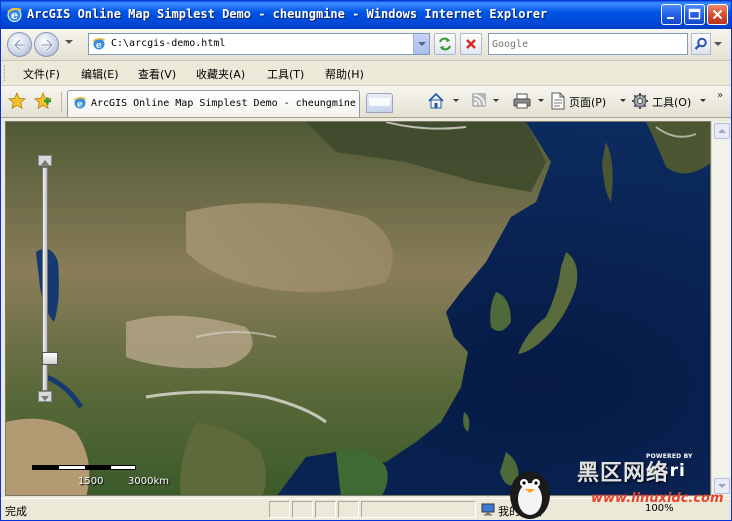  Describe the element at coordinates (671, 14) in the screenshot. I see `minimize-button` at that location.